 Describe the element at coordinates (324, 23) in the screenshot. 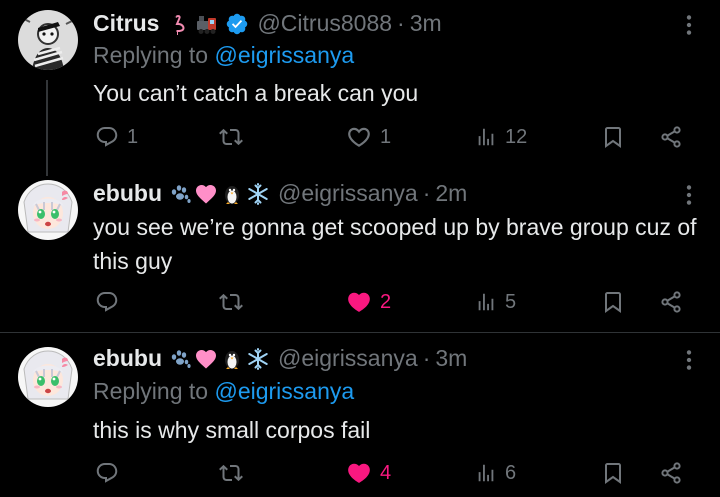

I see `user-handle: @Citrus8088` at that location.